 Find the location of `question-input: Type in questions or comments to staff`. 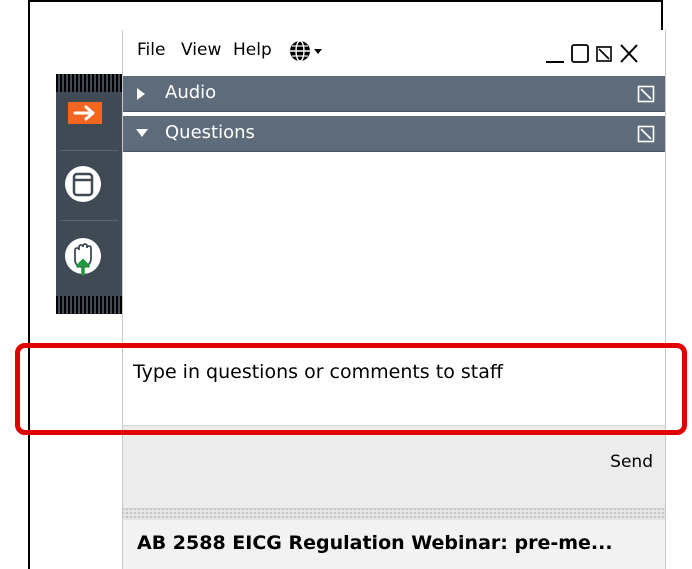

question-input: Type in questions or comments to staff is located at coordinates (394, 386).